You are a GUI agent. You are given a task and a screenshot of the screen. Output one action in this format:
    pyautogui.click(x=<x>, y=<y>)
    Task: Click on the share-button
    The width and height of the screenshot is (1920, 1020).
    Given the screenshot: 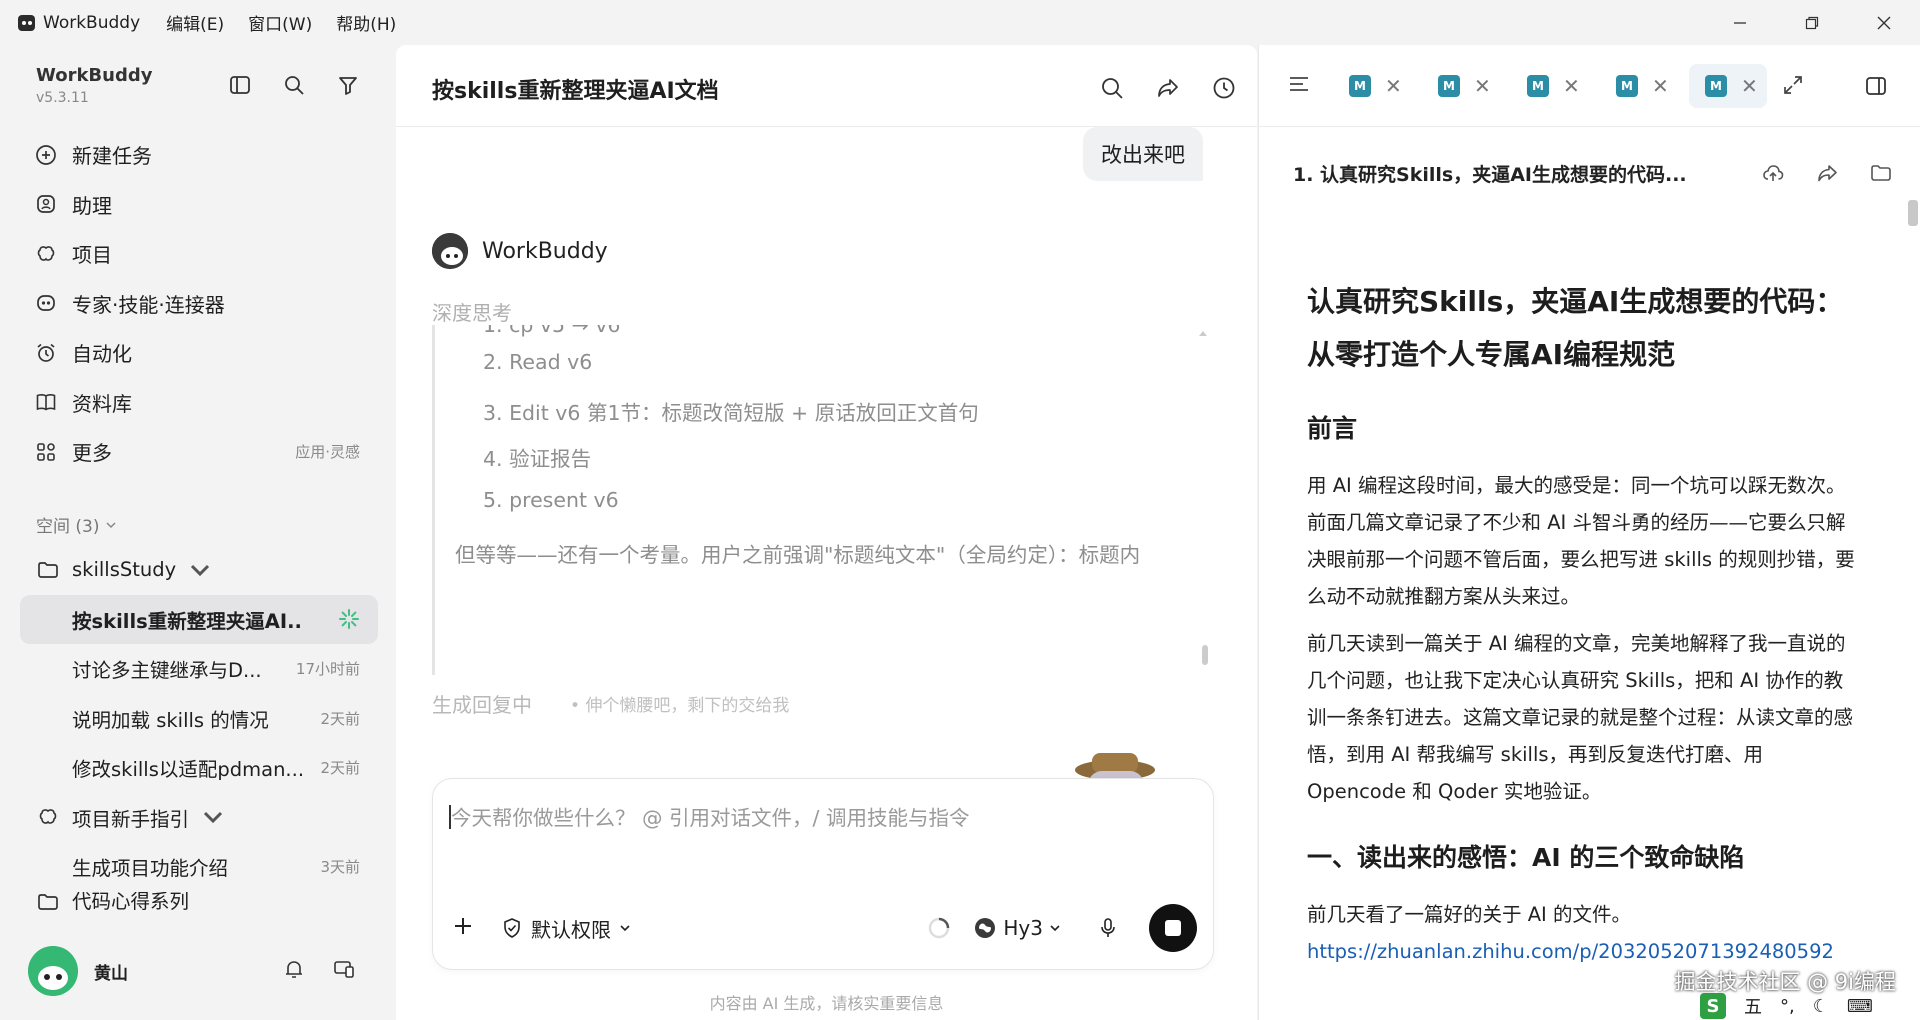 What is the action you would take?
    pyautogui.click(x=1168, y=88)
    